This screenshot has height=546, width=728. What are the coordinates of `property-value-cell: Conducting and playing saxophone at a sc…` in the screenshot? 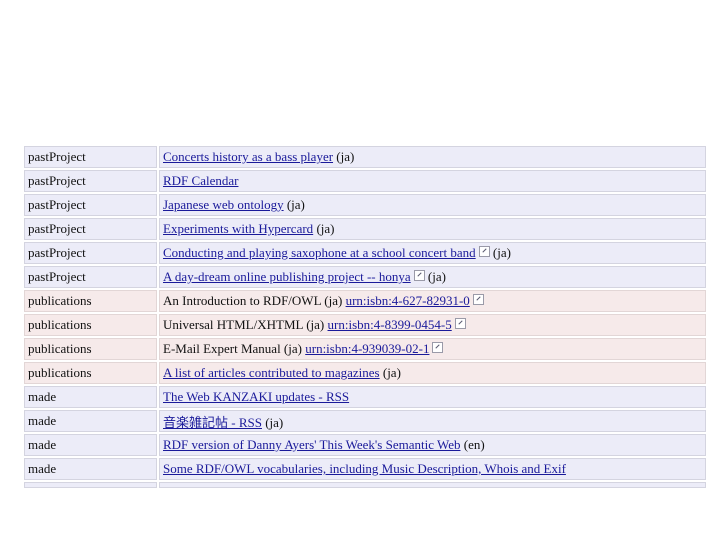 It's located at (432, 254).